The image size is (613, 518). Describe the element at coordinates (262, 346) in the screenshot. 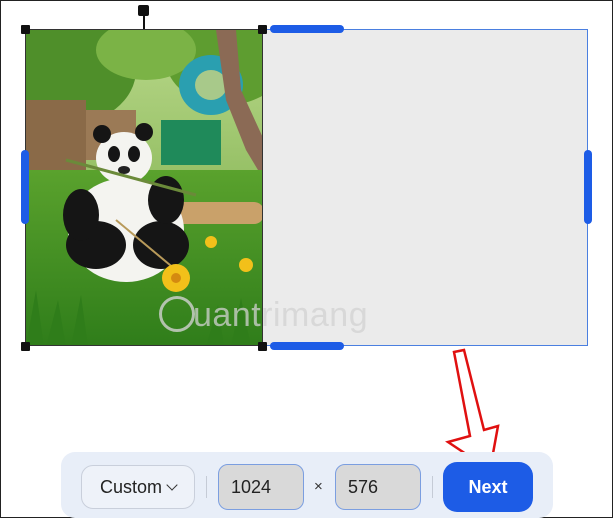

I see `corner-handle-bottom-right` at that location.